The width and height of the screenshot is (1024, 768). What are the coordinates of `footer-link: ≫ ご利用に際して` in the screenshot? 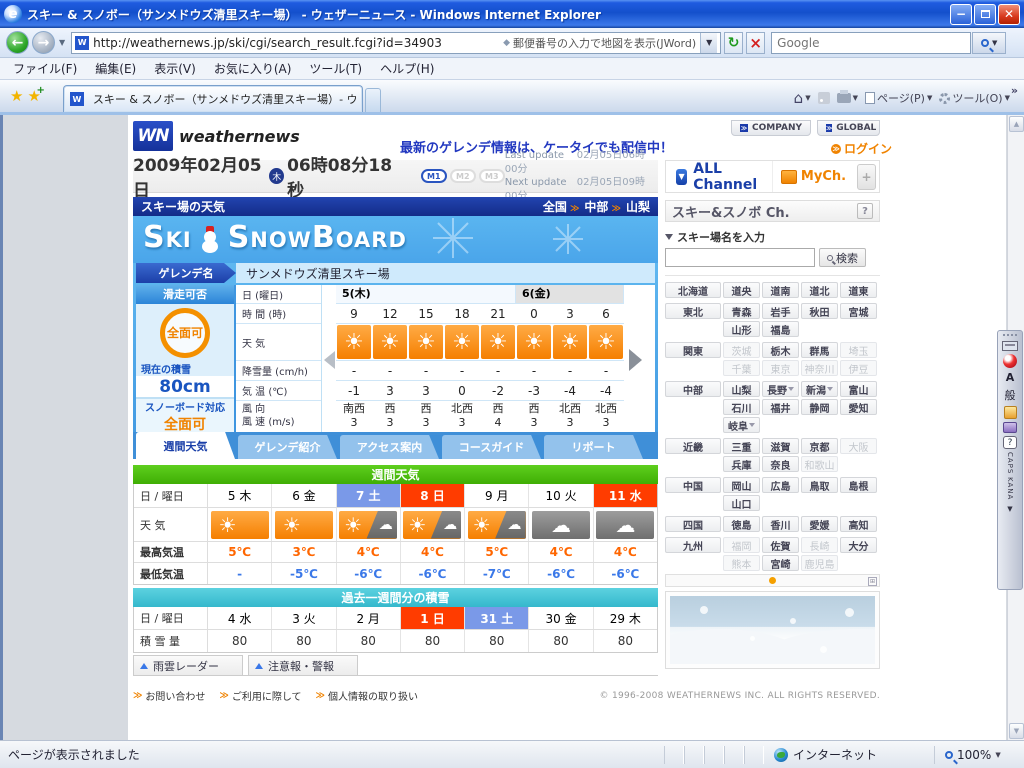 It's located at (260, 696).